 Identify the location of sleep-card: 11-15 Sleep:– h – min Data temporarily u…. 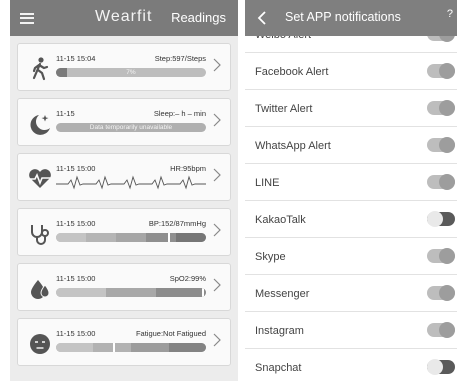
(124, 122).